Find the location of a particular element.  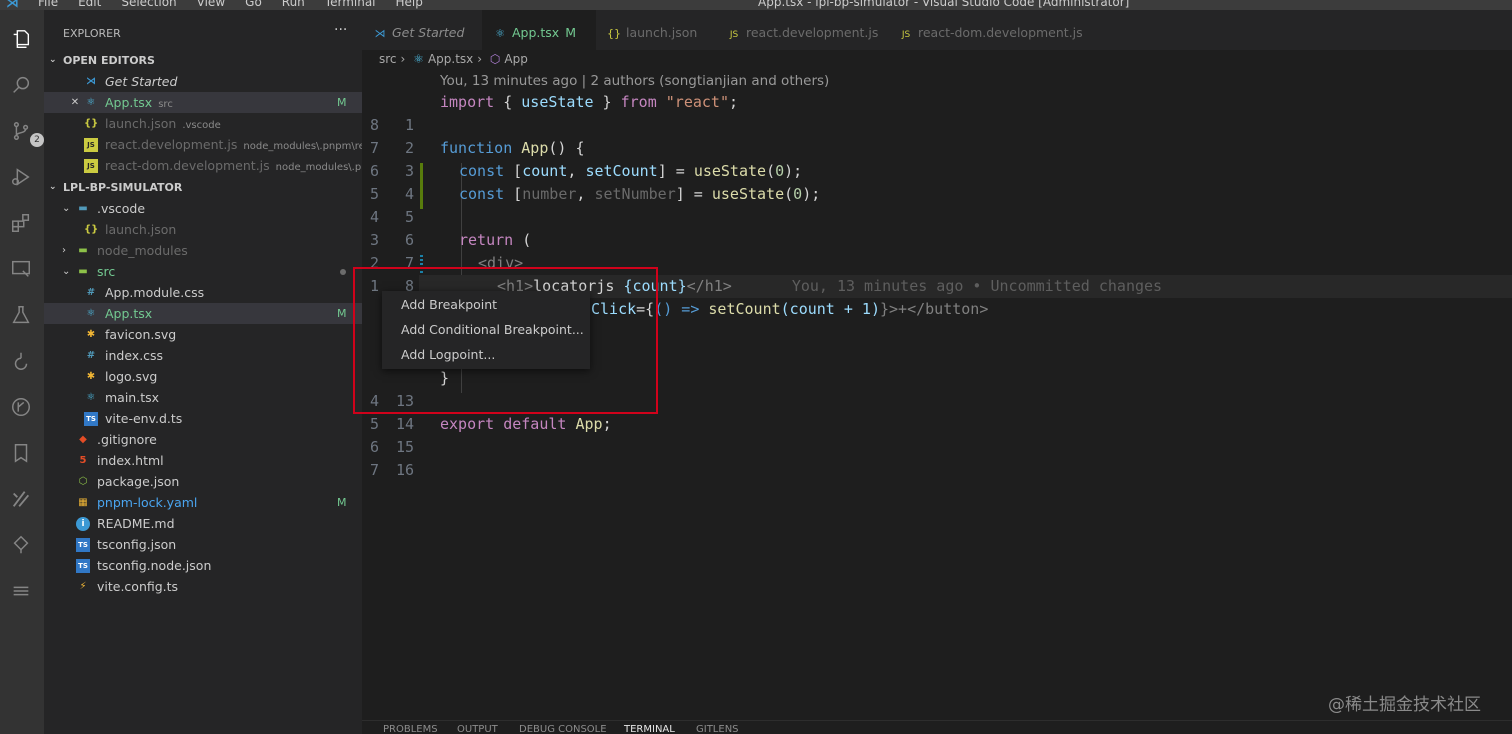

code-line: 72 is located at coordinates (391, 148).